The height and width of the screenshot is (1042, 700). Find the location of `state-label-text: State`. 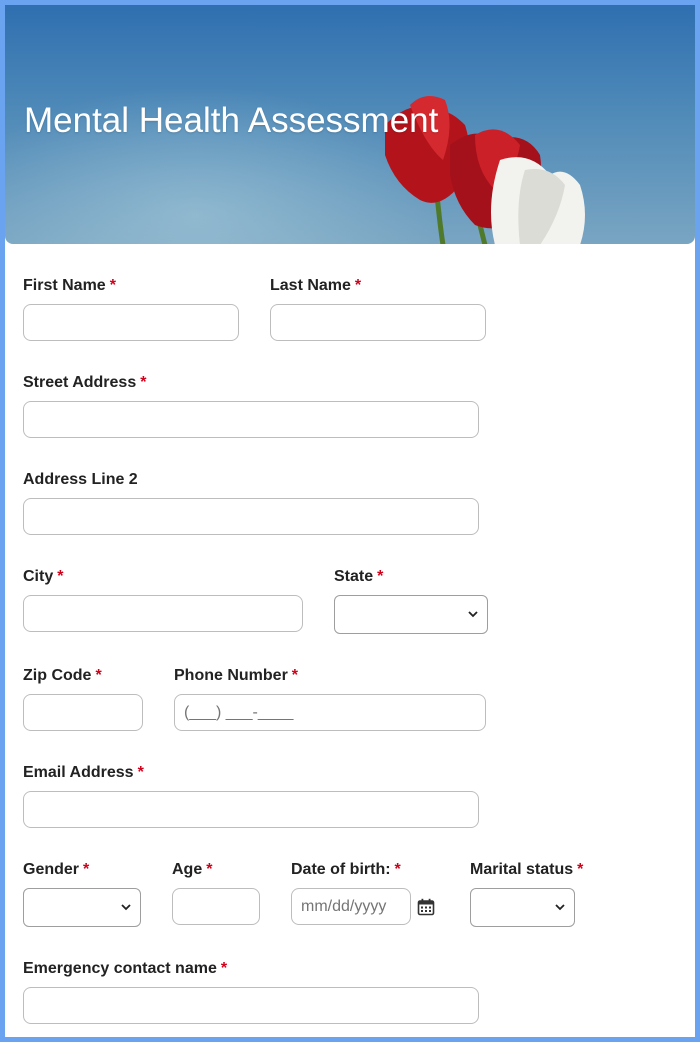

state-label-text: State is located at coordinates (354, 576).